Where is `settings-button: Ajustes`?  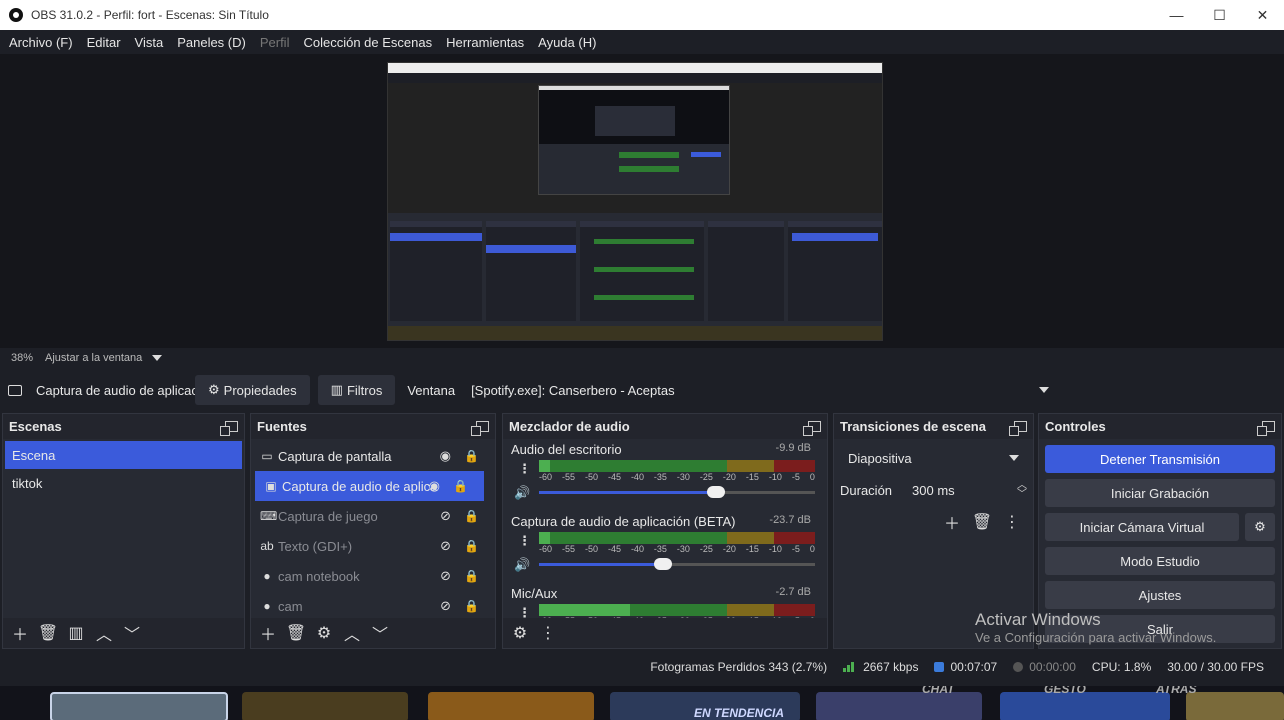
settings-button: Ajustes is located at coordinates (1160, 595).